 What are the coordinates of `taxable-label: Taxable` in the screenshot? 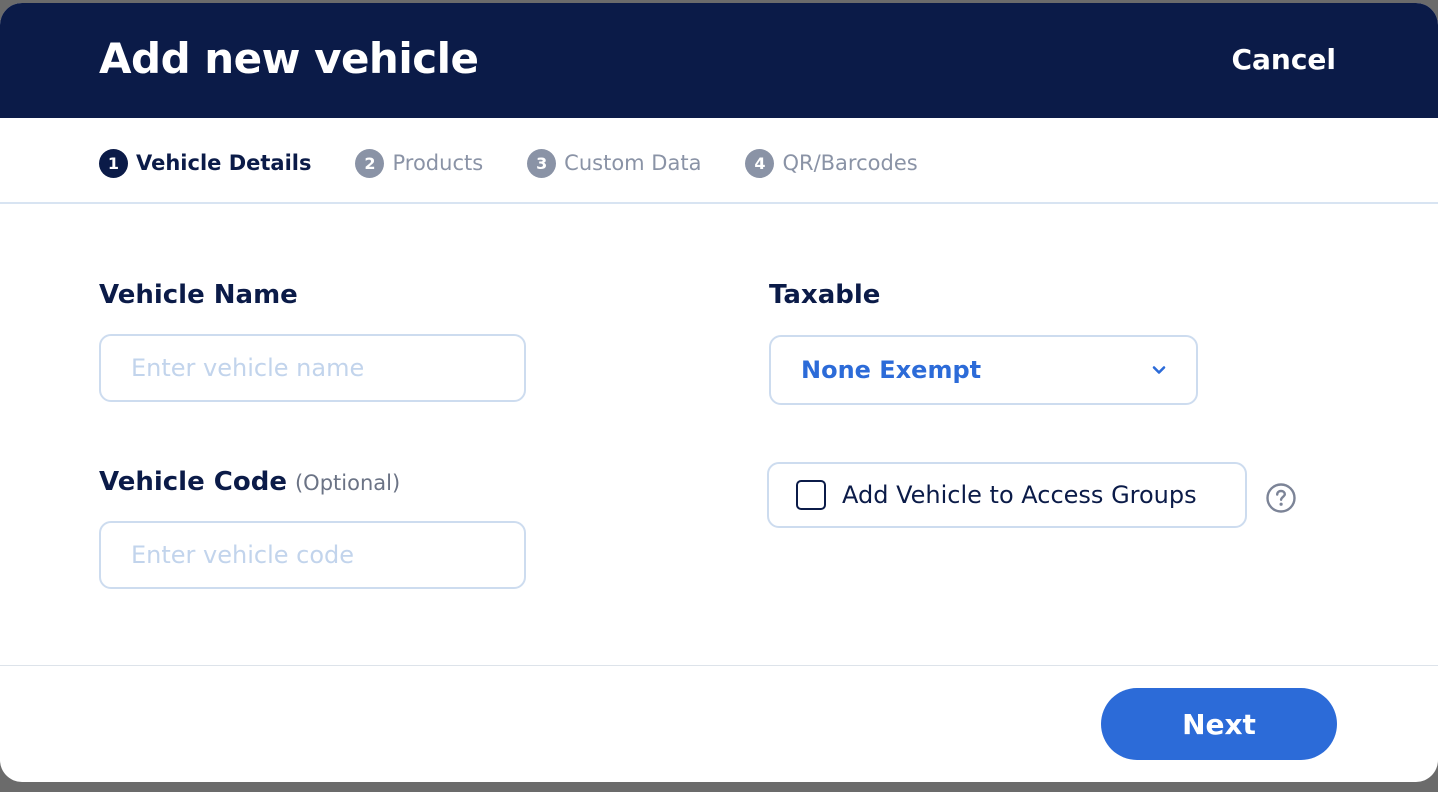 It's located at (825, 295).